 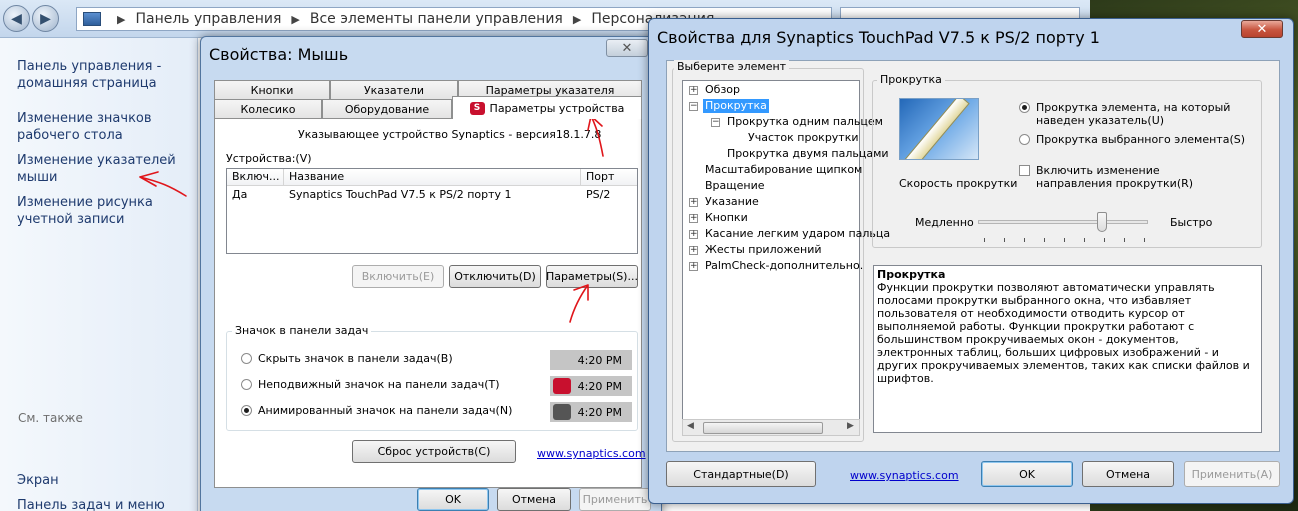 I want to click on control-panel-icon, so click(x=92, y=19).